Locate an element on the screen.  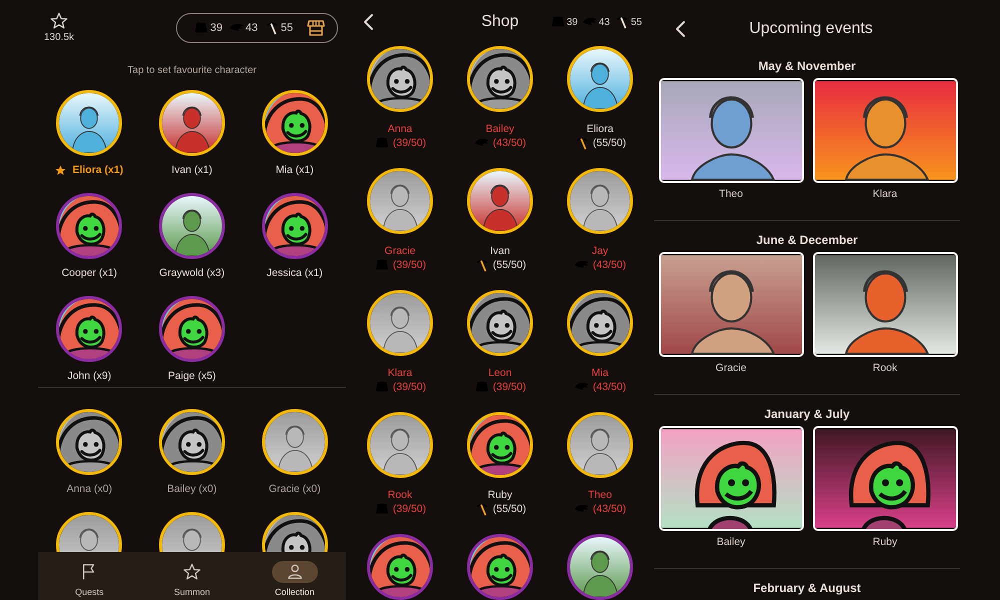
shop-icon is located at coordinates (316, 28).